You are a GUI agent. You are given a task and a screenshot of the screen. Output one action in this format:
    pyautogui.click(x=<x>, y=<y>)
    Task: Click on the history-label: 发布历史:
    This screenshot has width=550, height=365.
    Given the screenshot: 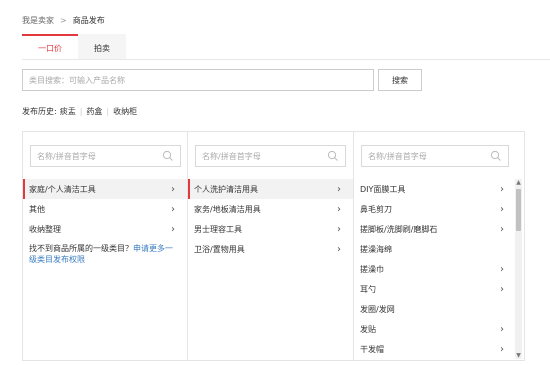 What is the action you would take?
    pyautogui.click(x=39, y=111)
    